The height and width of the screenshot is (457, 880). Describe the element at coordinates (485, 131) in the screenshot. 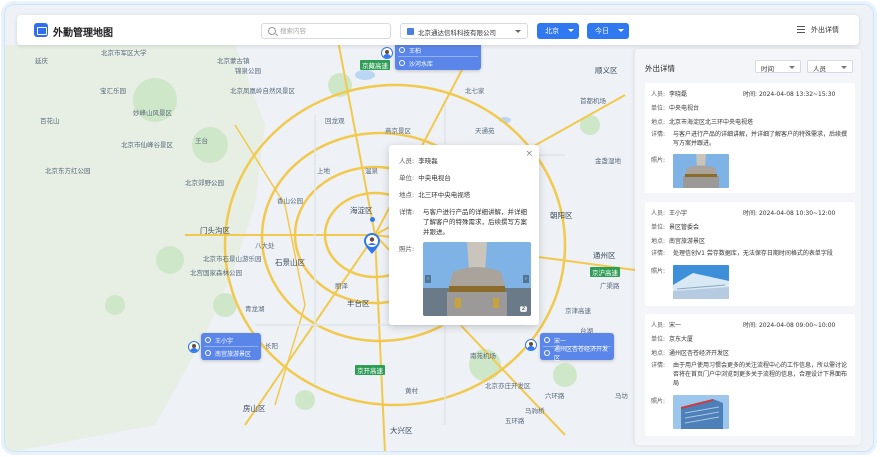

I see `map-label: 天通苑` at that location.